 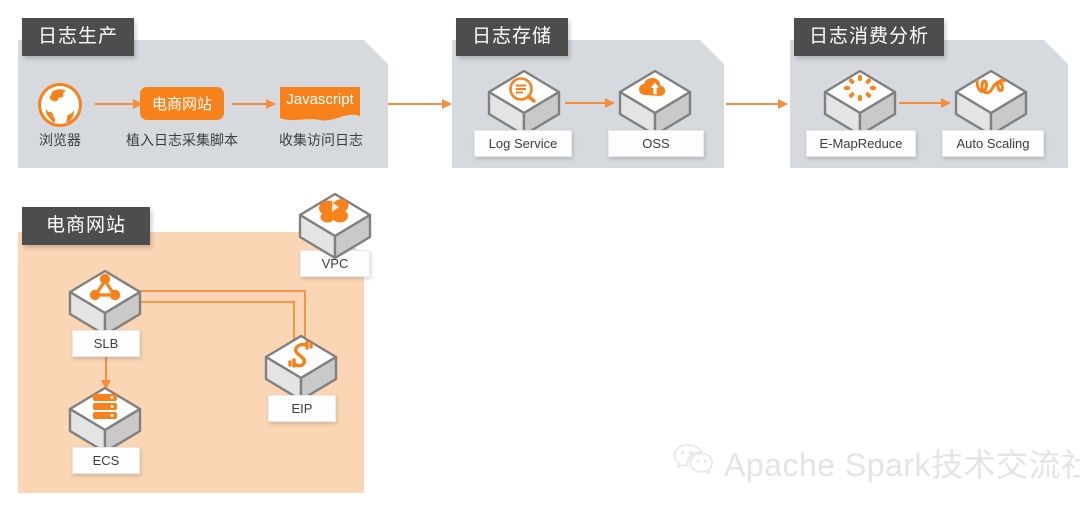 I want to click on panel-title-log-storage: 日志存储, so click(x=512, y=37).